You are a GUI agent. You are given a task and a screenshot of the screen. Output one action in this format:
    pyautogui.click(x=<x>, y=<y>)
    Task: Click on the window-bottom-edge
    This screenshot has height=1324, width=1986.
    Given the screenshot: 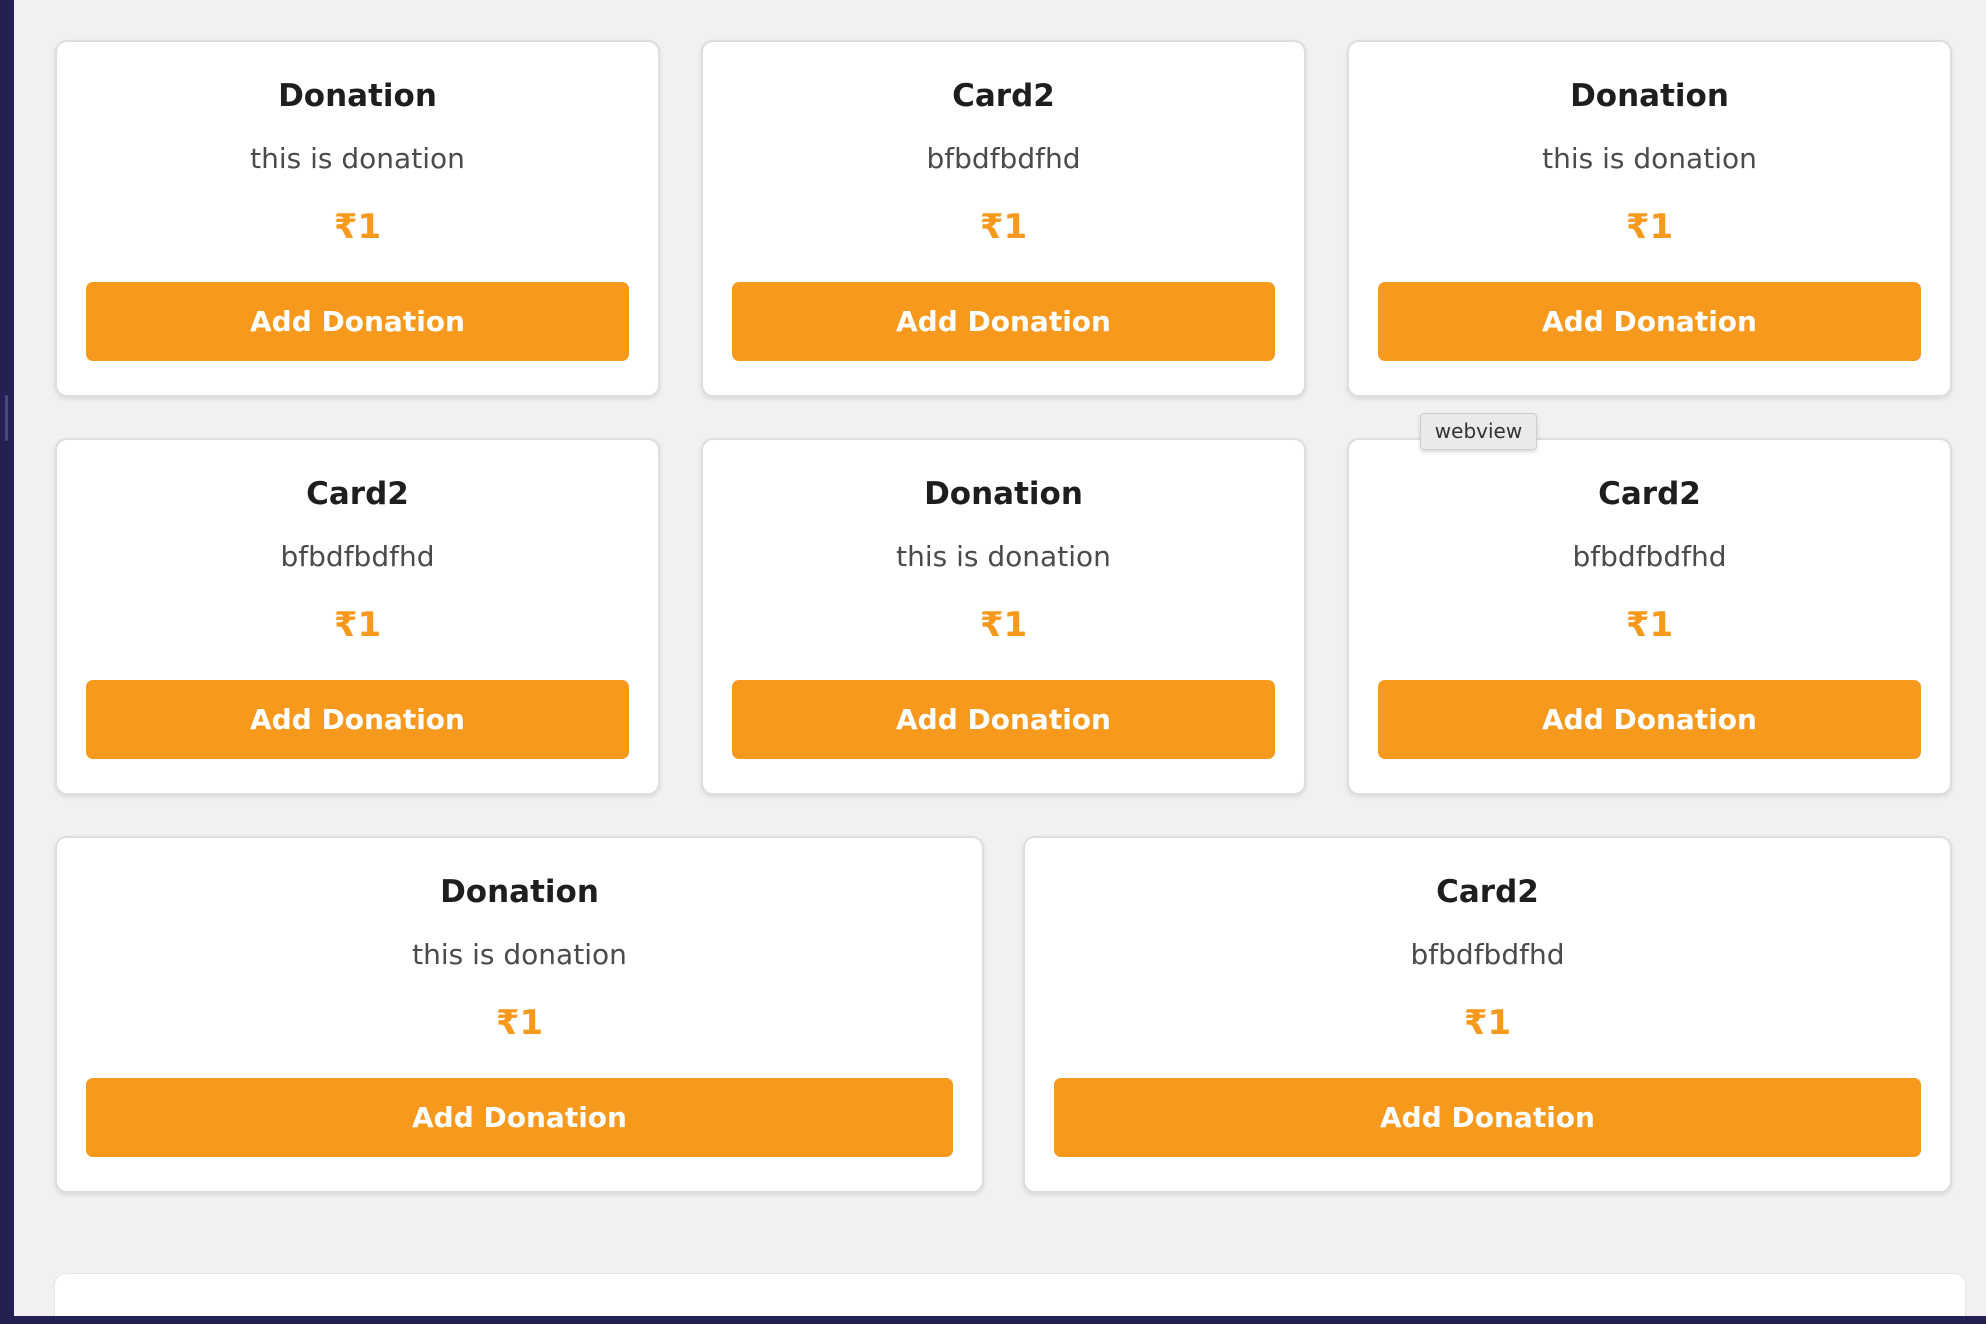 What is the action you would take?
    pyautogui.click(x=993, y=1320)
    